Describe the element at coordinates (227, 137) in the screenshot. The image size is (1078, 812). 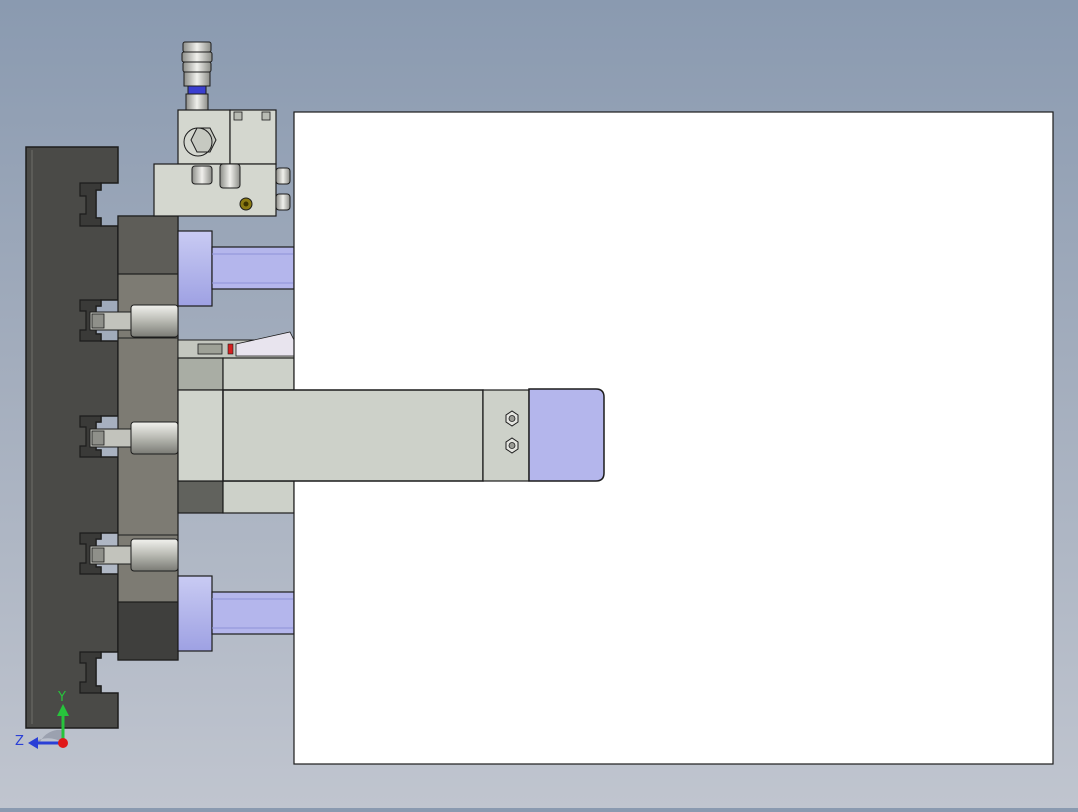
I see `valve-block` at that location.